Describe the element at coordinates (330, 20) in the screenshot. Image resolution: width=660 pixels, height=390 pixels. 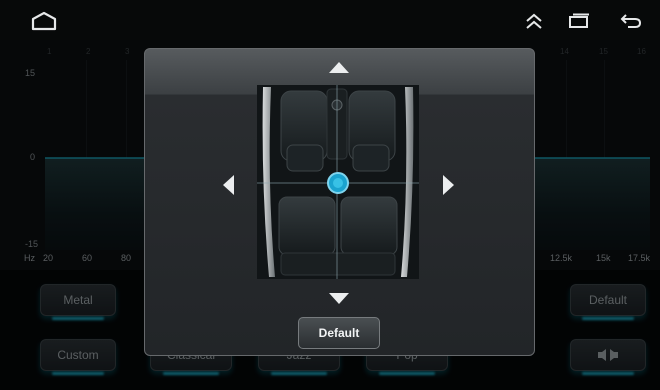
I see `top-bar` at that location.